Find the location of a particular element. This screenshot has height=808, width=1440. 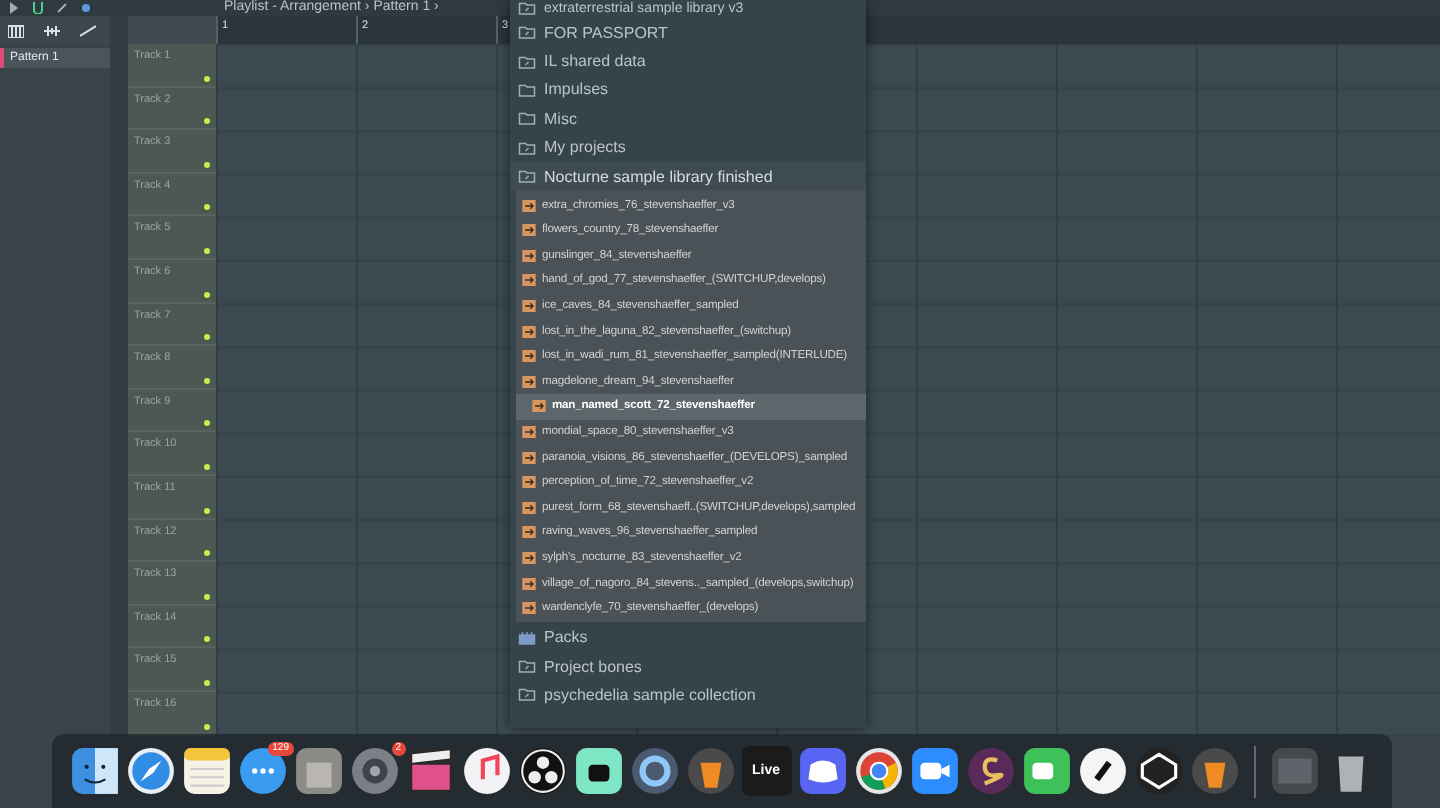

slash-icon is located at coordinates (1102, 771).